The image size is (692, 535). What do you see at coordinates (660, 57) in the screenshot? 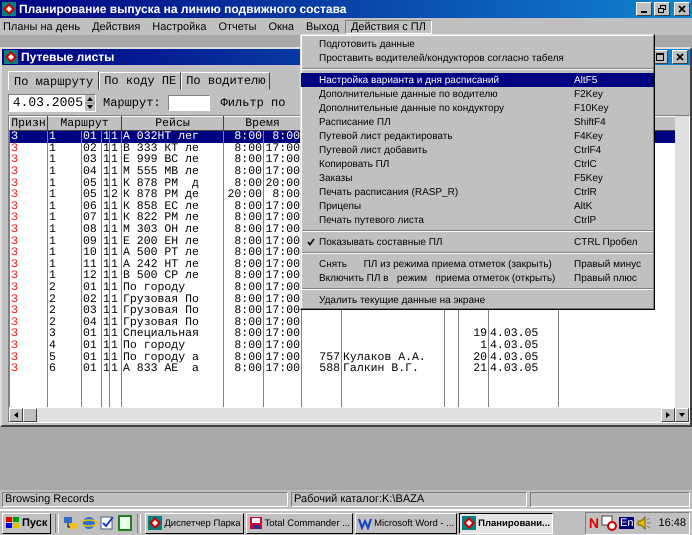
I see `maximize-icon` at bounding box center [660, 57].